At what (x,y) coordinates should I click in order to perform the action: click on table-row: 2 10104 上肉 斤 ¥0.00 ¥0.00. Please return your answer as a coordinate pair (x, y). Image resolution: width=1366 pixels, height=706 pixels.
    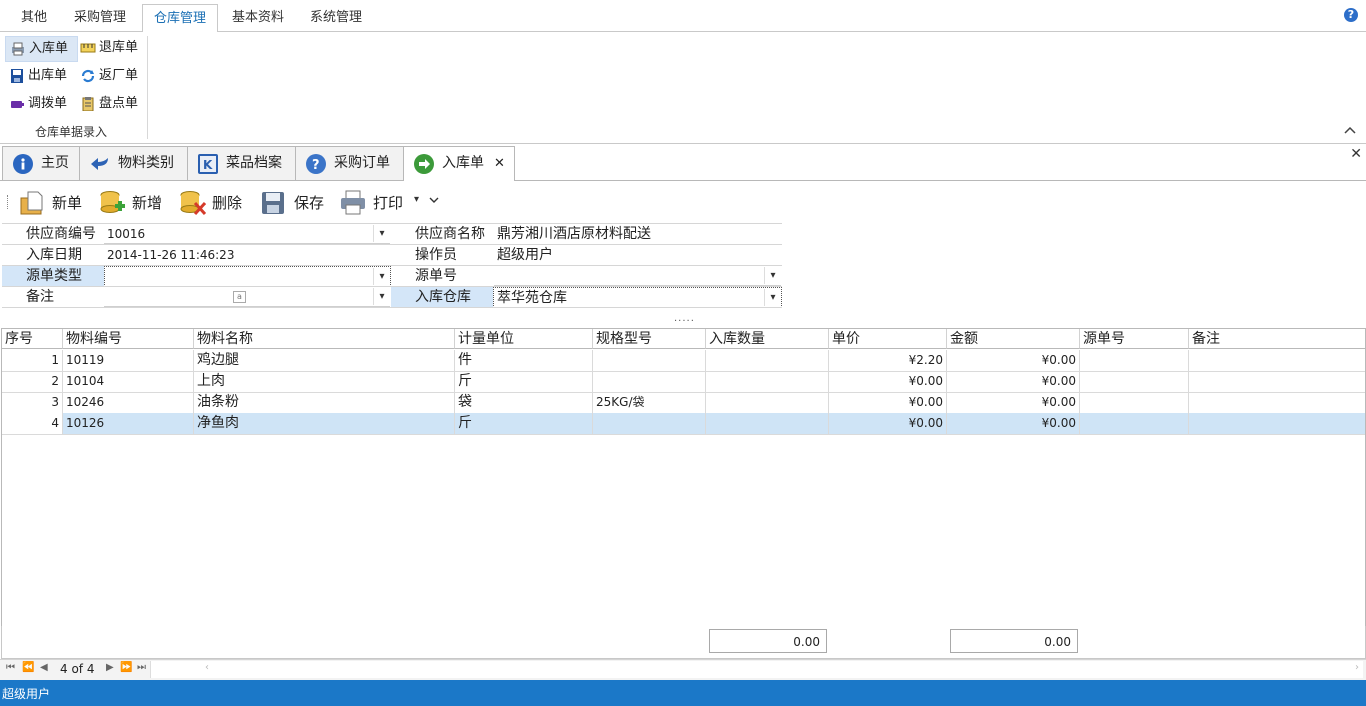
    Looking at the image, I should click on (683, 382).